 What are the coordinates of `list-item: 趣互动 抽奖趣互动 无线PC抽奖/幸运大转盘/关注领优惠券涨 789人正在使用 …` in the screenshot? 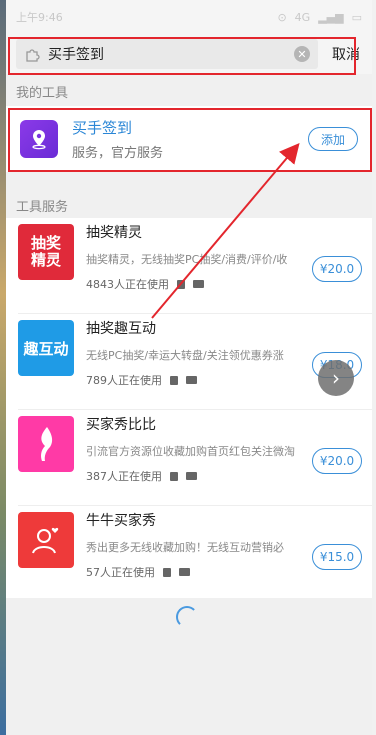 It's located at (189, 361).